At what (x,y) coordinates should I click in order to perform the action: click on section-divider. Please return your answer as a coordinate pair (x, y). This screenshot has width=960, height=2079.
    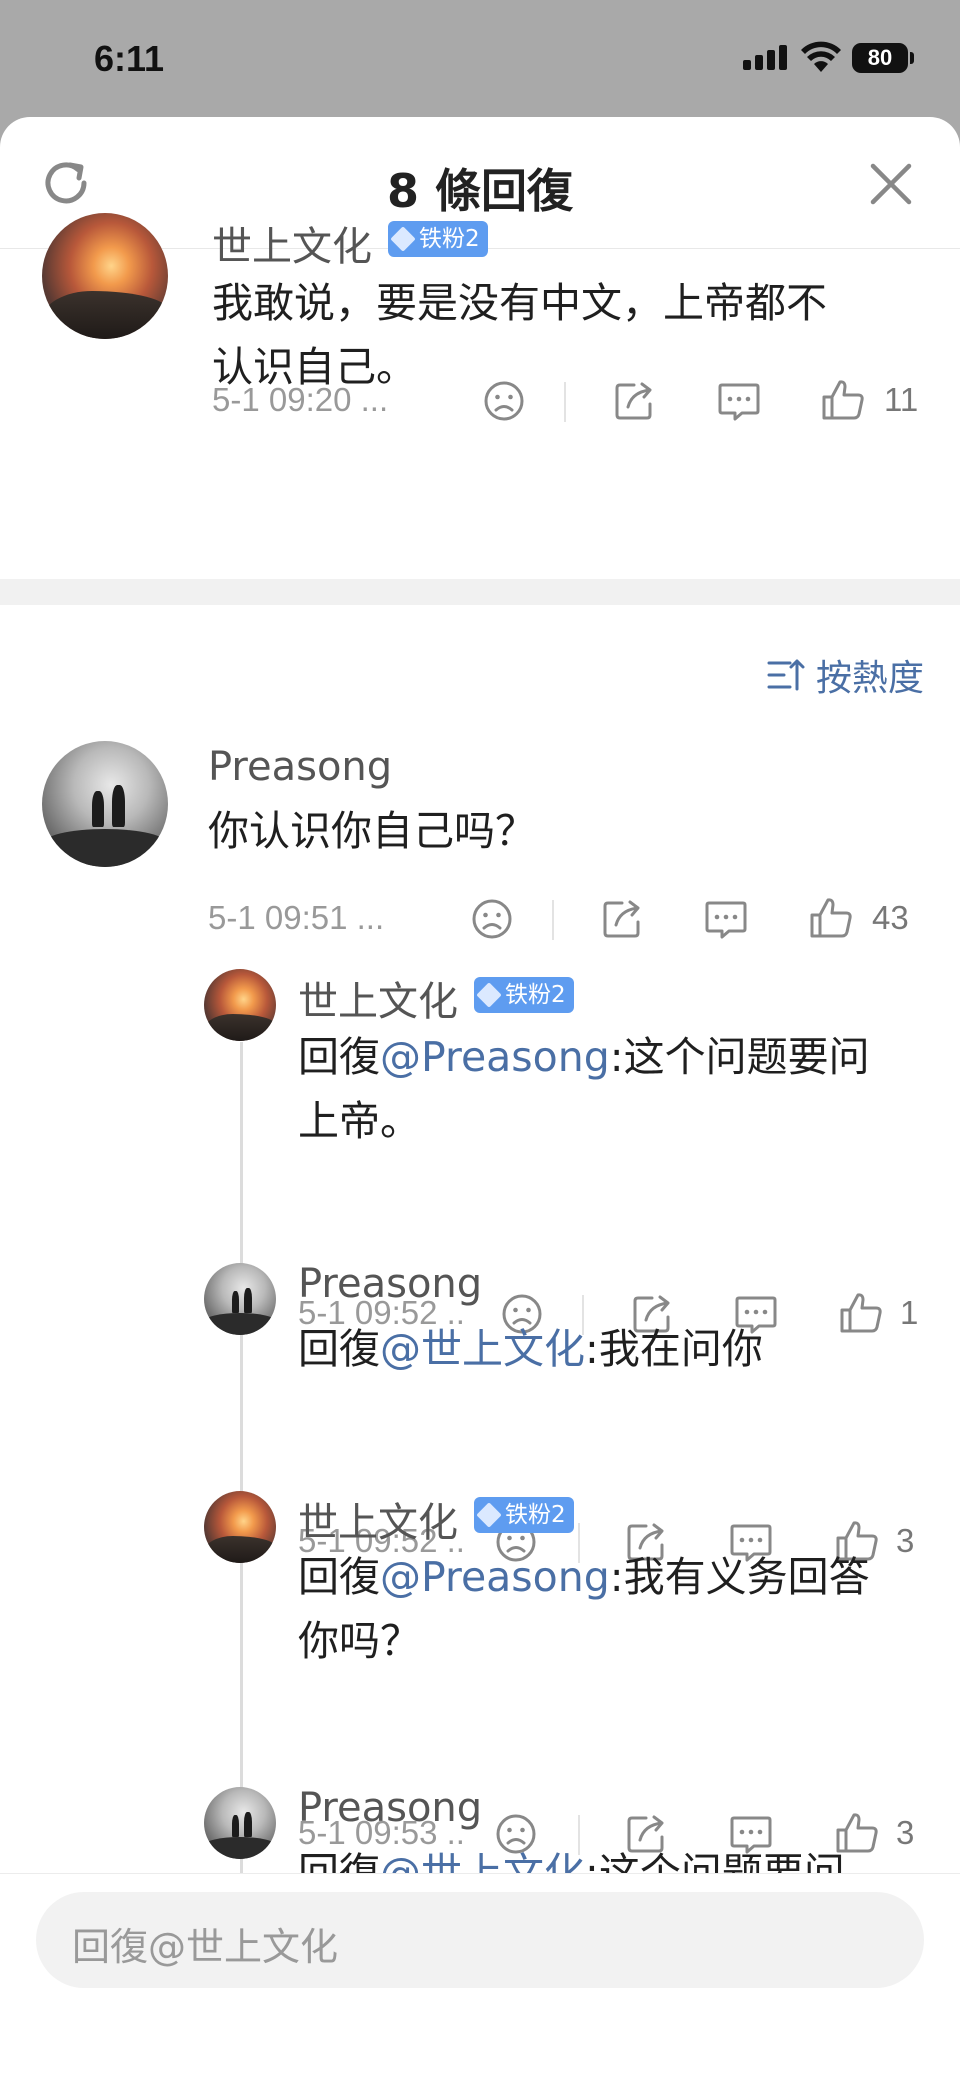
    Looking at the image, I should click on (480, 592).